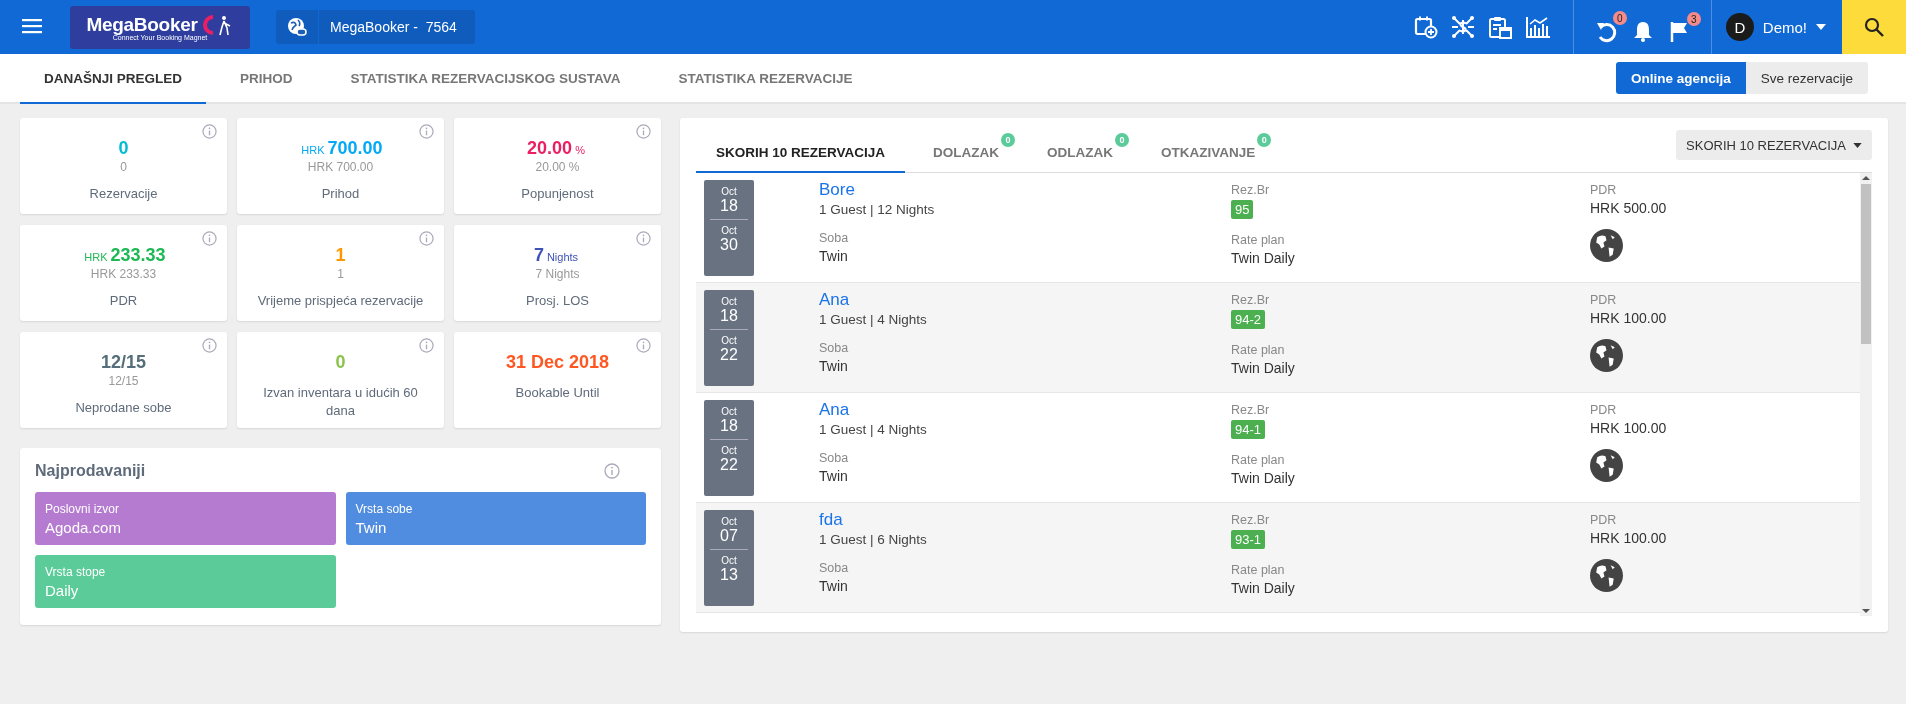 The height and width of the screenshot is (704, 1906). I want to click on stat-label: Rezervacije, so click(123, 194).